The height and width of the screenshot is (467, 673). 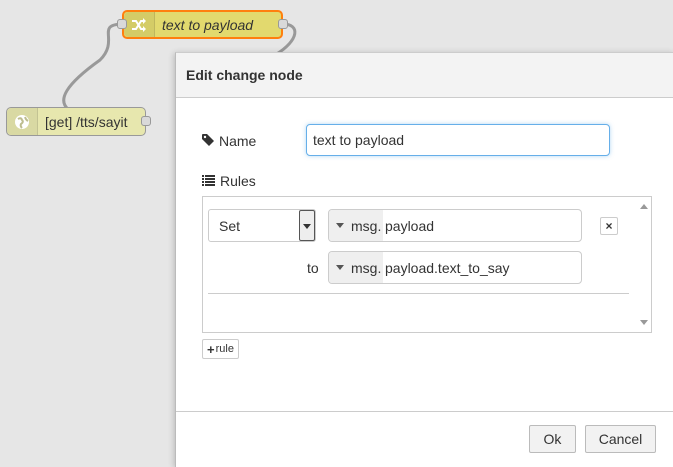 I want to click on add-rule-button: + rule, so click(x=220, y=349).